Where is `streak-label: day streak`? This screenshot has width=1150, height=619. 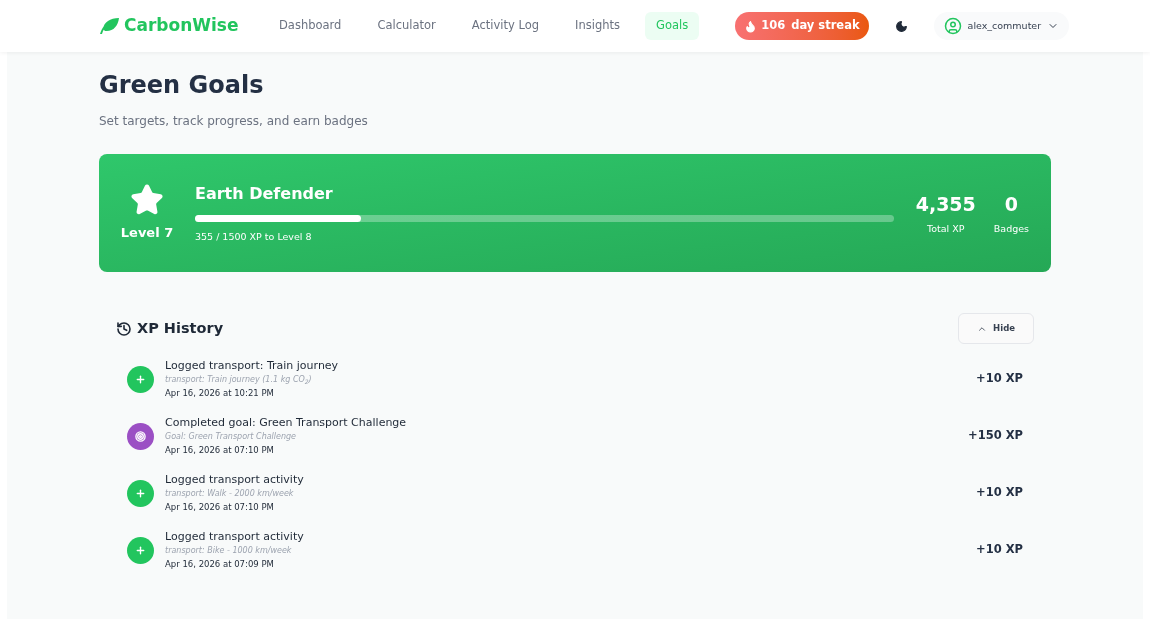 streak-label: day streak is located at coordinates (825, 26).